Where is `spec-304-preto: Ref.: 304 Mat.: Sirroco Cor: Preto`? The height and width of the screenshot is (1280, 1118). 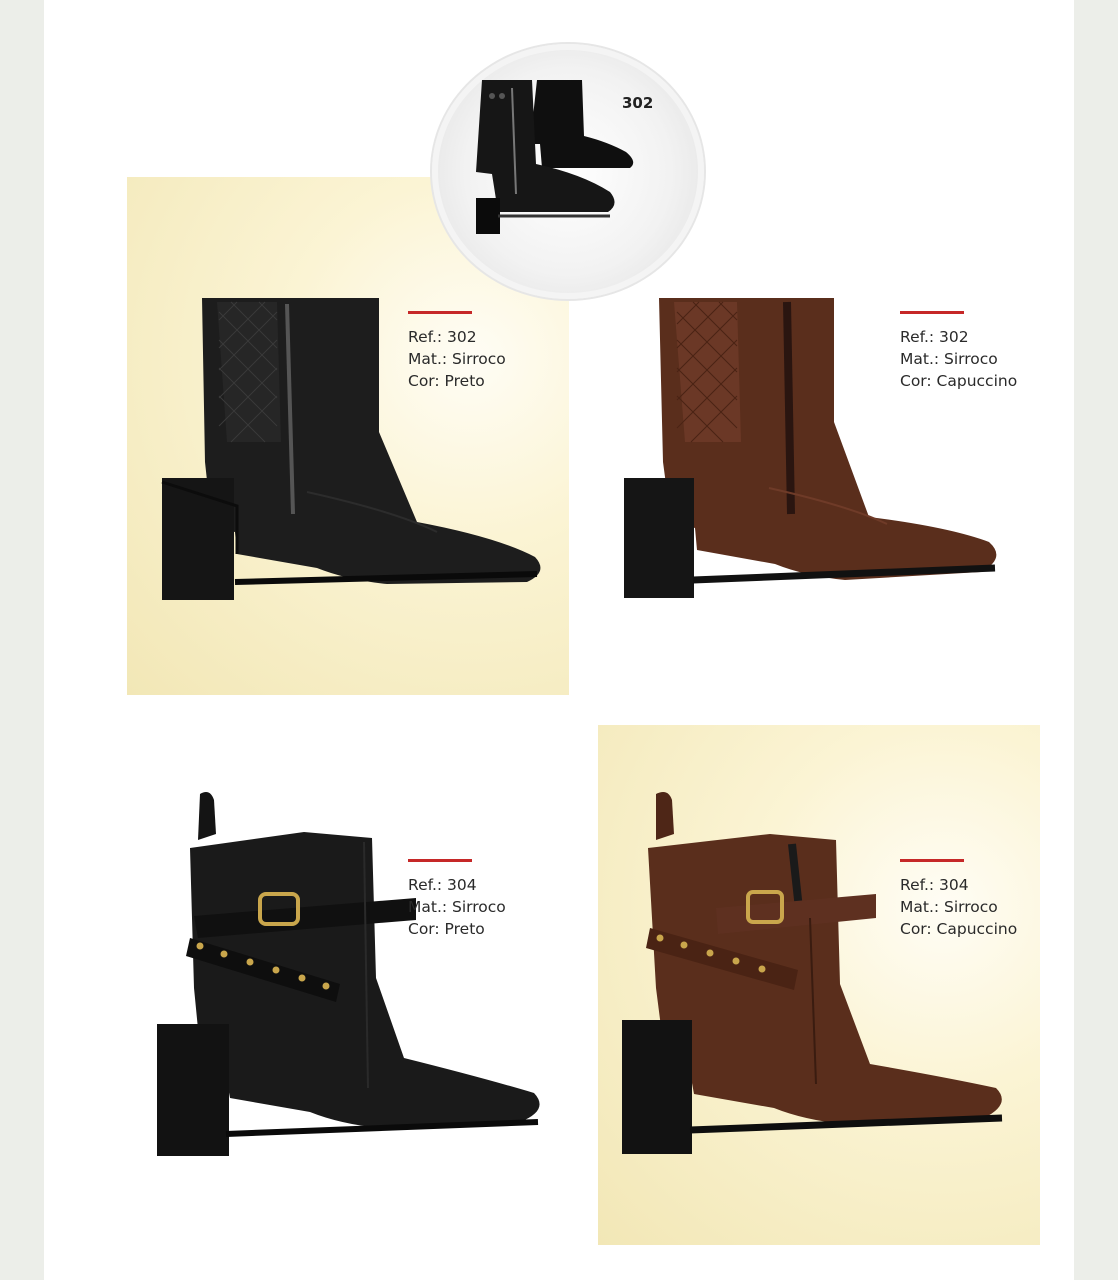 spec-304-preto: Ref.: 304 Mat.: Sirroco Cor: Preto is located at coordinates (457, 899).